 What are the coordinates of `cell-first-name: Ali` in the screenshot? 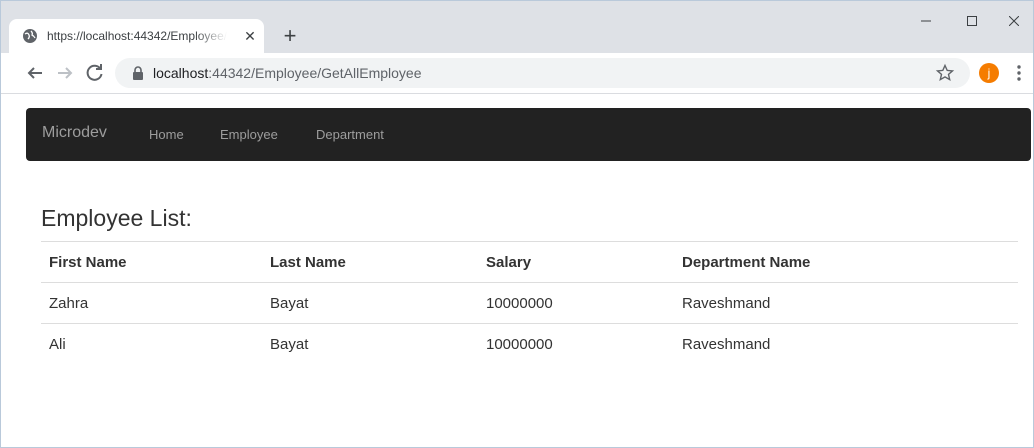 It's located at (151, 343).